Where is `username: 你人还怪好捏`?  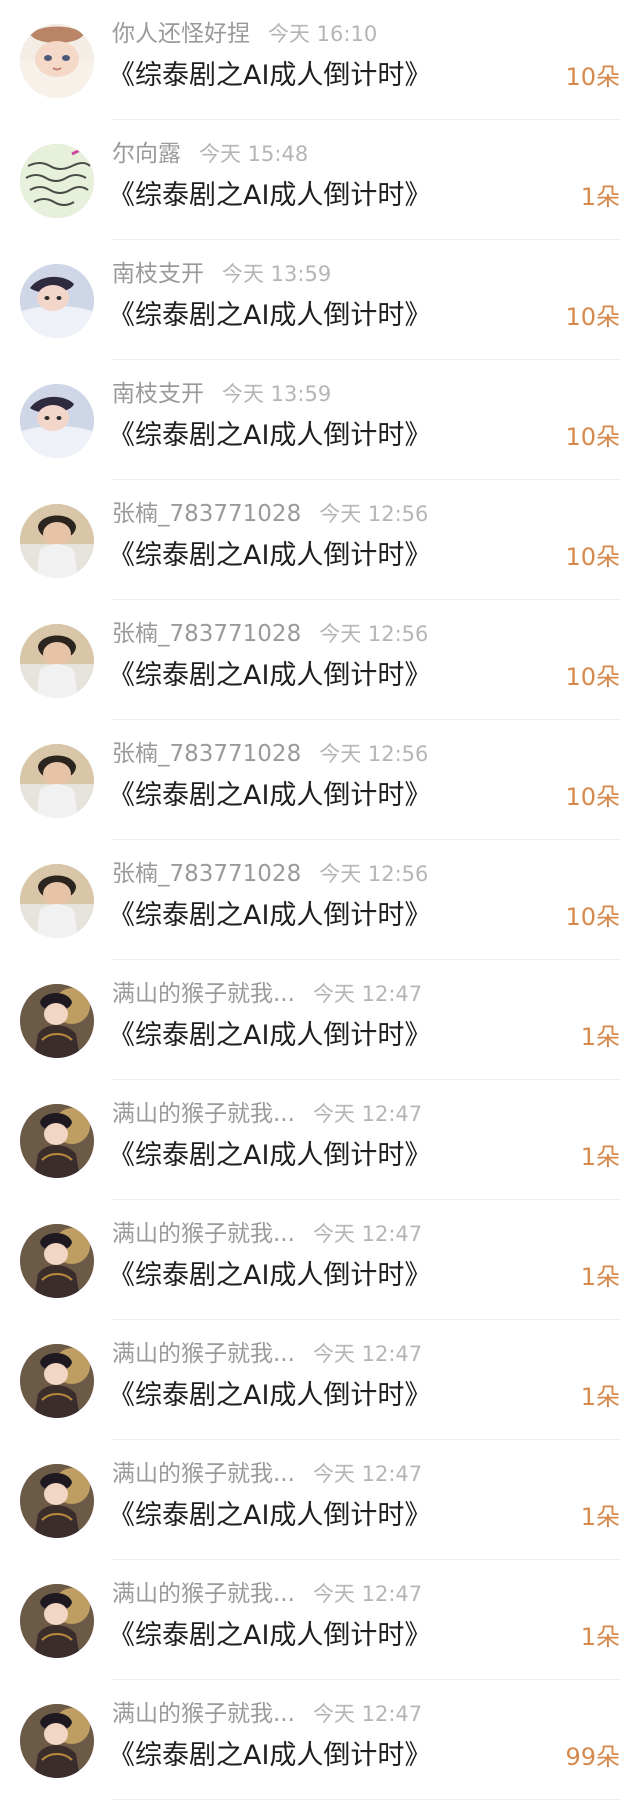 username: 你人还怪好捏 is located at coordinates (181, 34).